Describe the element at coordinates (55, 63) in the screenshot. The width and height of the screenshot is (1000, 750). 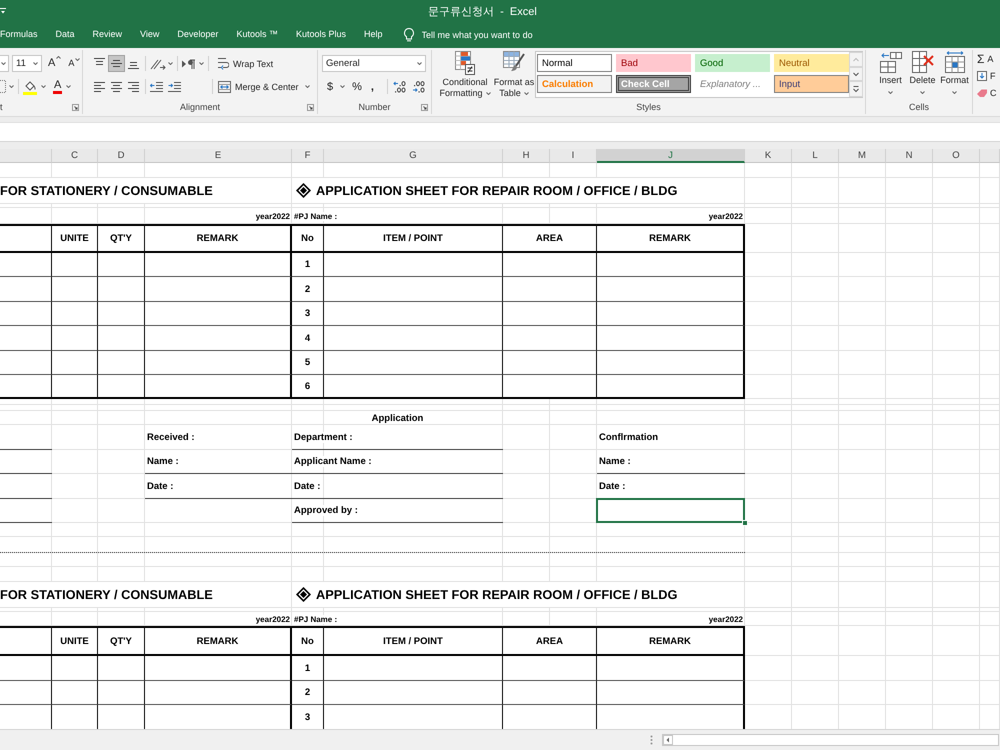
I see `grow-font-button: A` at that location.